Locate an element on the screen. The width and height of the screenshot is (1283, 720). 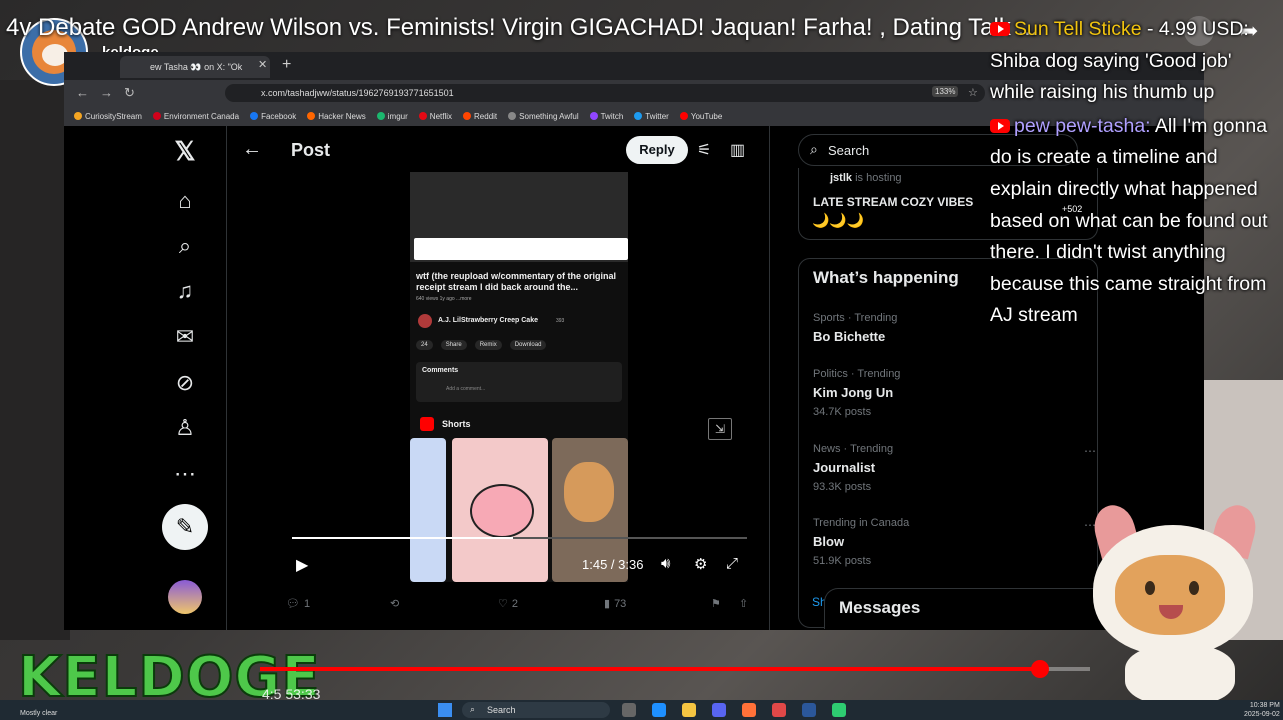
bookmark-label: Something Awful is located at coordinates (549, 116).